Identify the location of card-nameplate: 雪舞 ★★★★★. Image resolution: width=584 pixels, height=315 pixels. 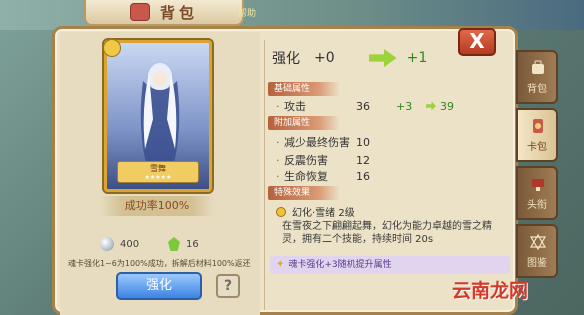
(158, 172).